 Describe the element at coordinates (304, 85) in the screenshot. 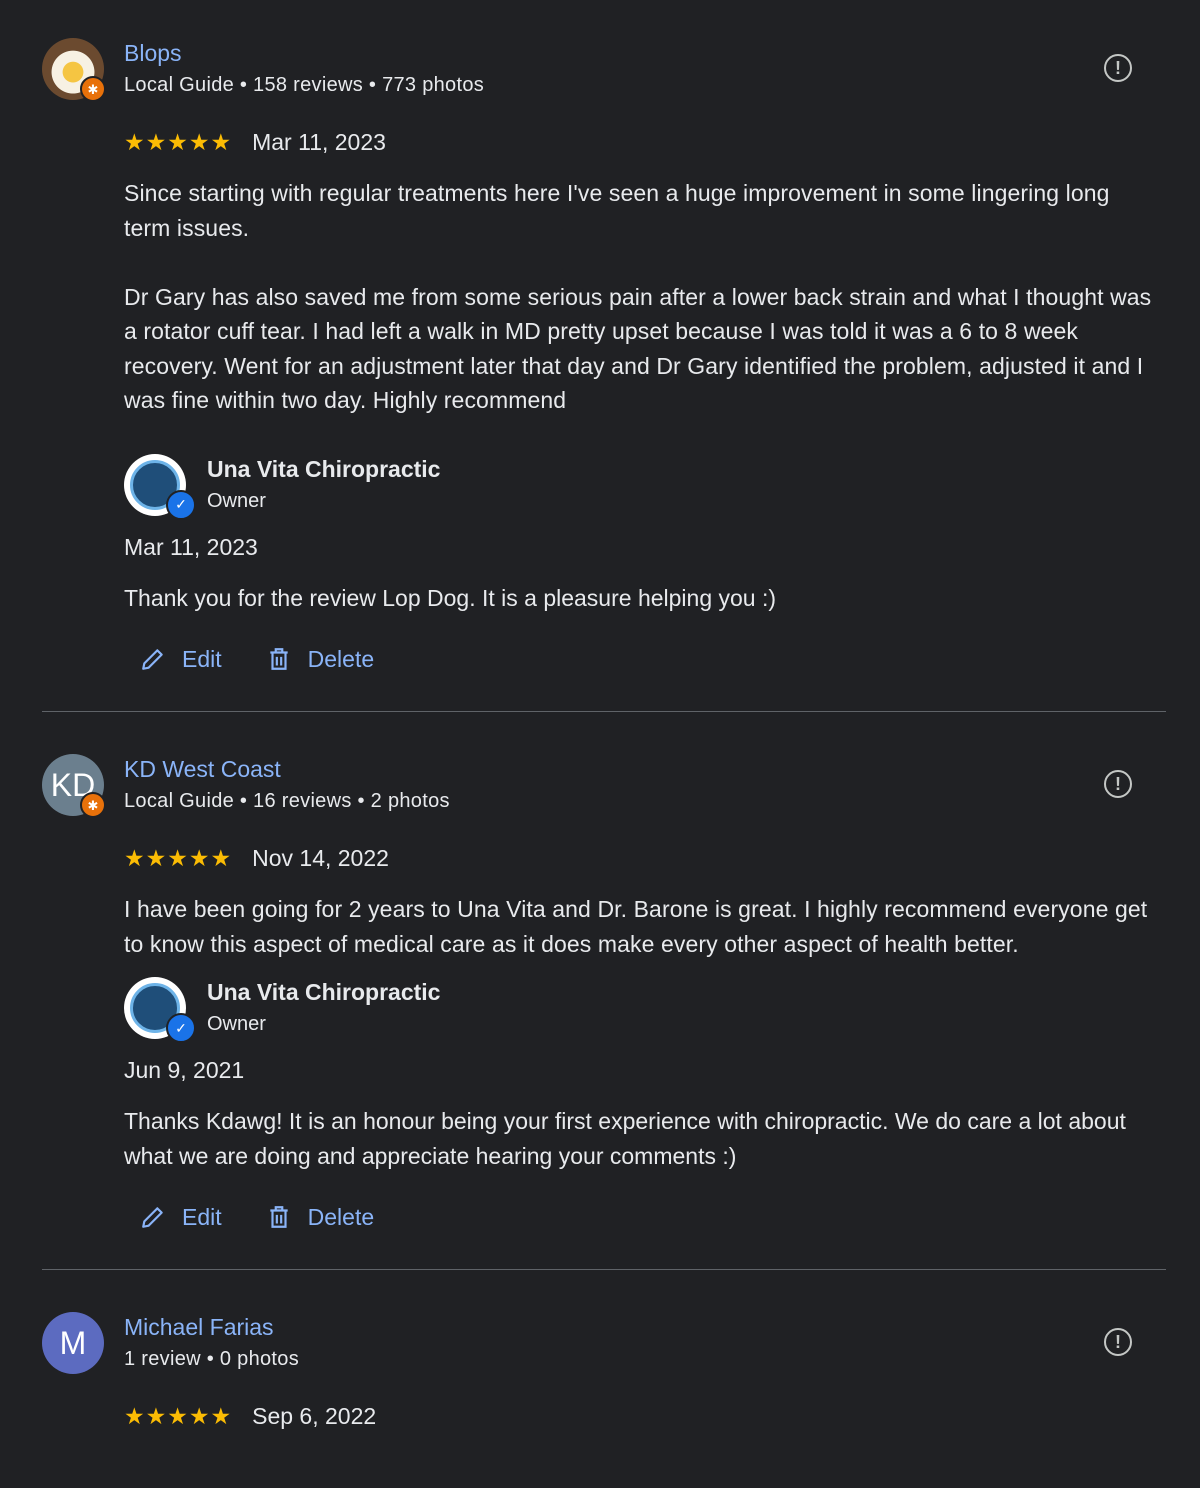

I see `reviewer-meta: Local Guide • 158 reviews • 773 photos` at that location.